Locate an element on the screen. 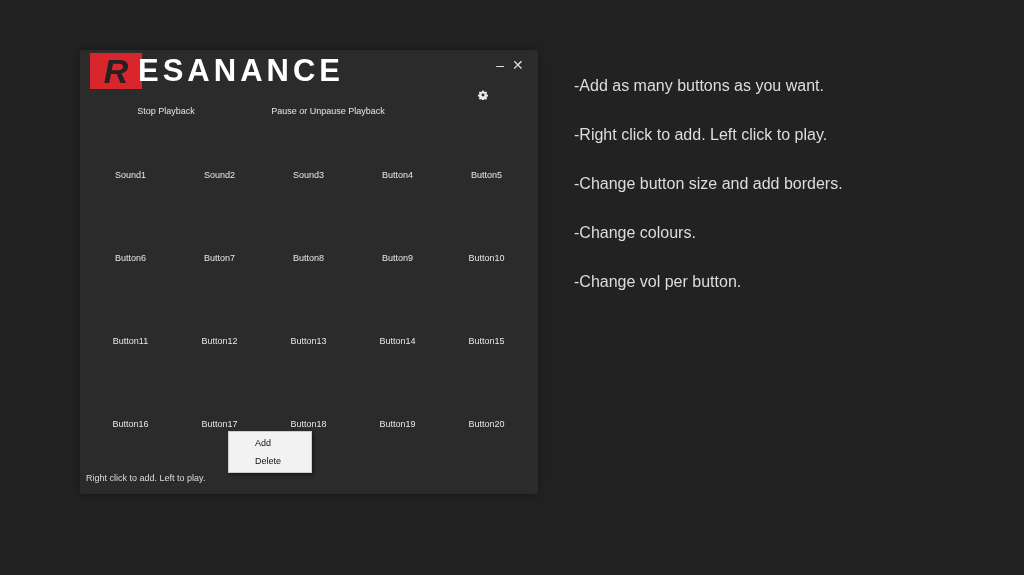  sound-button: Button15 is located at coordinates (486, 340).